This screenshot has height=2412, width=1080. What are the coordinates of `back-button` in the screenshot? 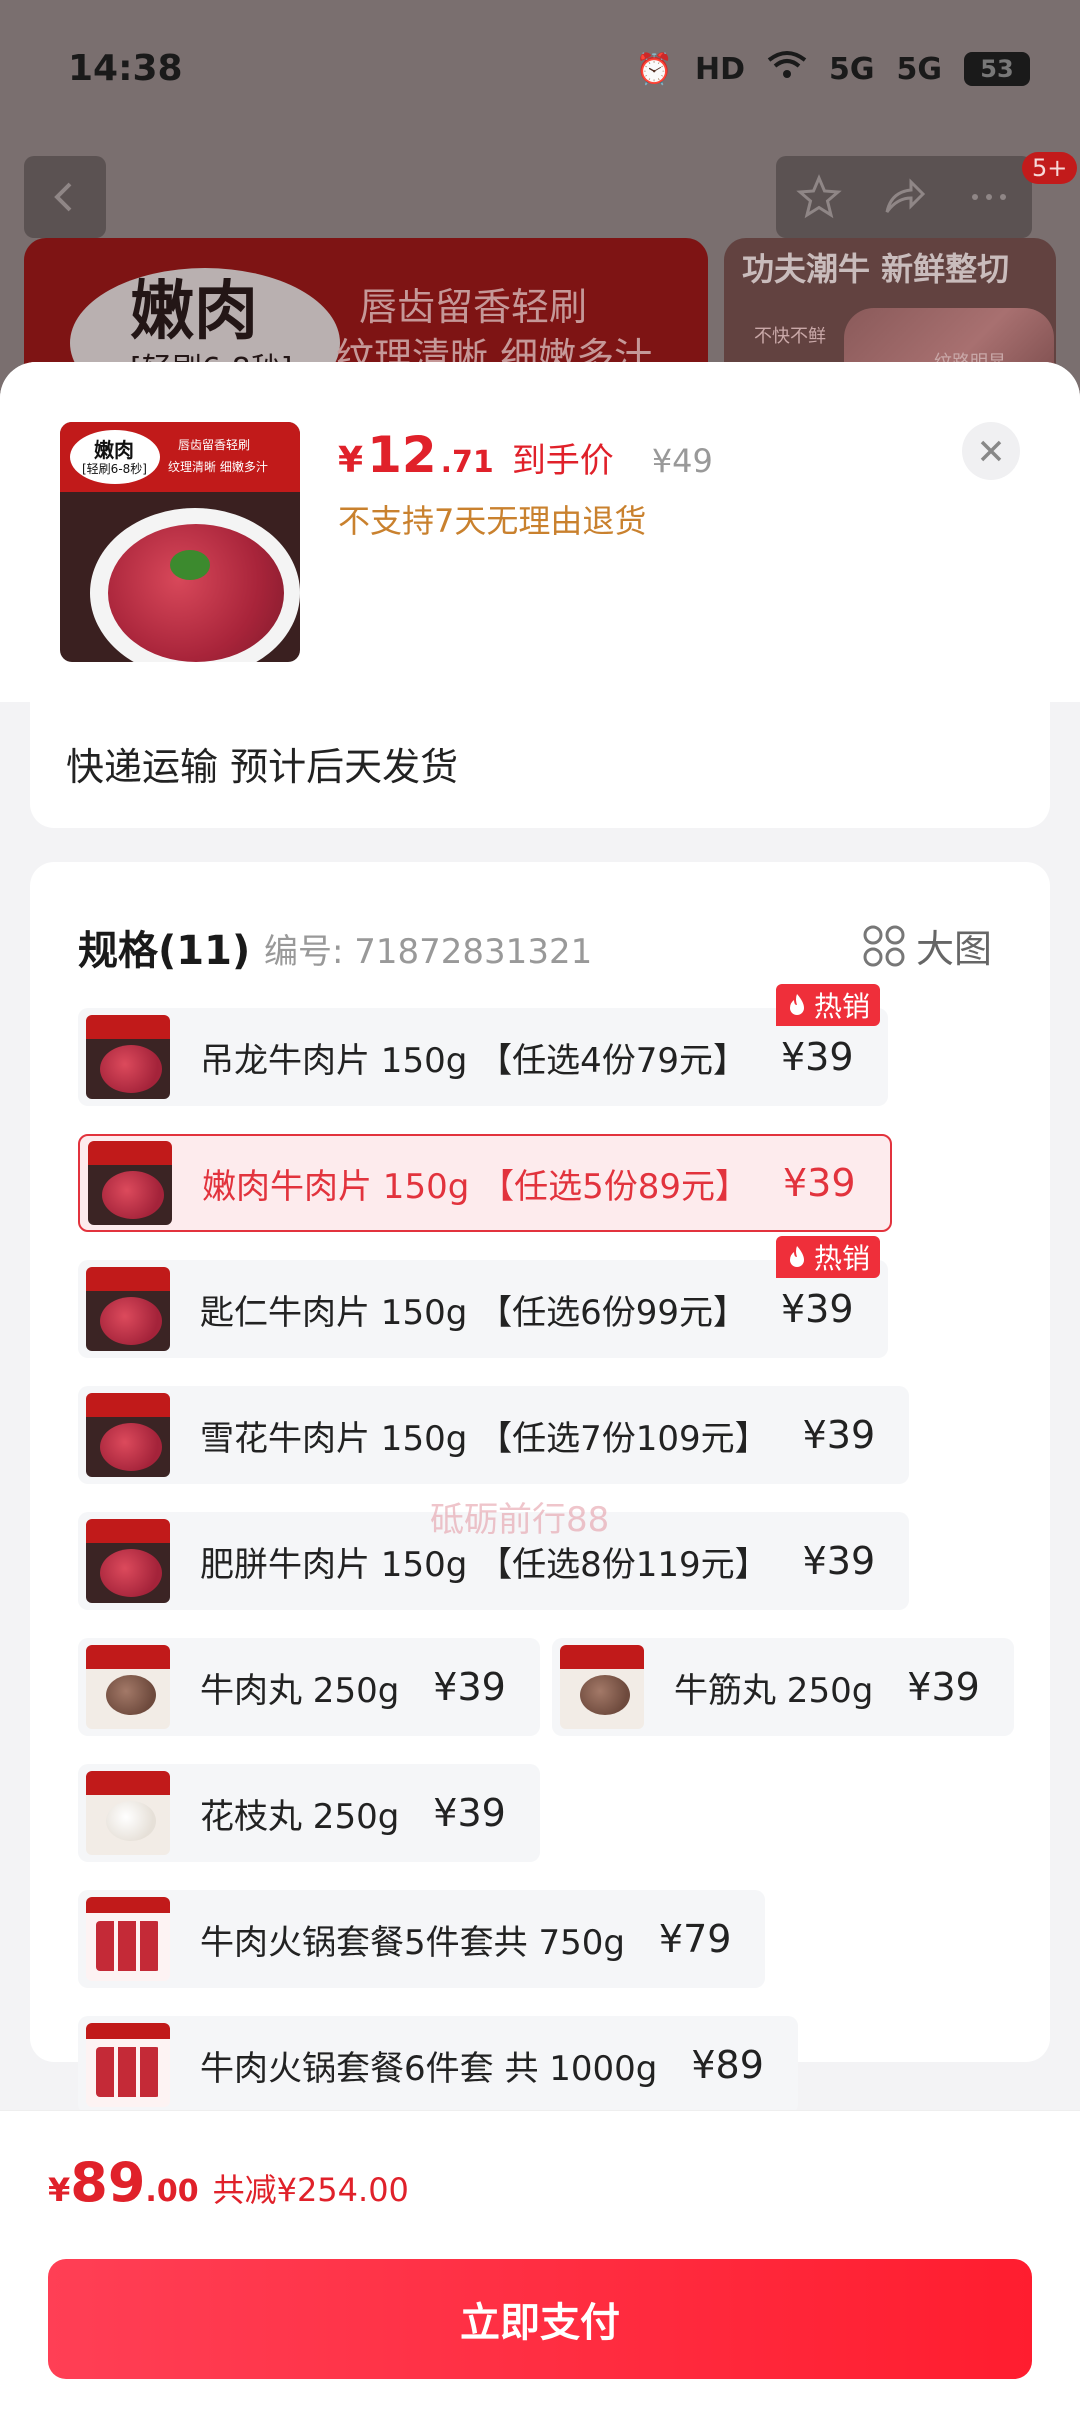 It's located at (65, 197).